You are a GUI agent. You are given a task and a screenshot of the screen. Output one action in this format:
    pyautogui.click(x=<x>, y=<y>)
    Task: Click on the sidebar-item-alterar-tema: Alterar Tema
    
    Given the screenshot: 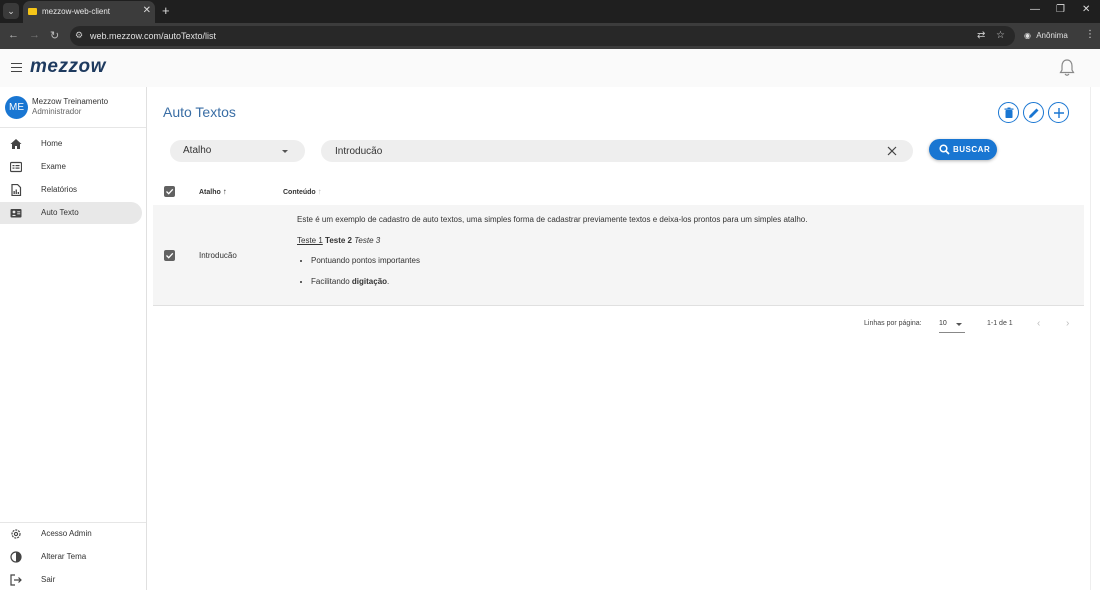 What is the action you would take?
    pyautogui.click(x=71, y=557)
    